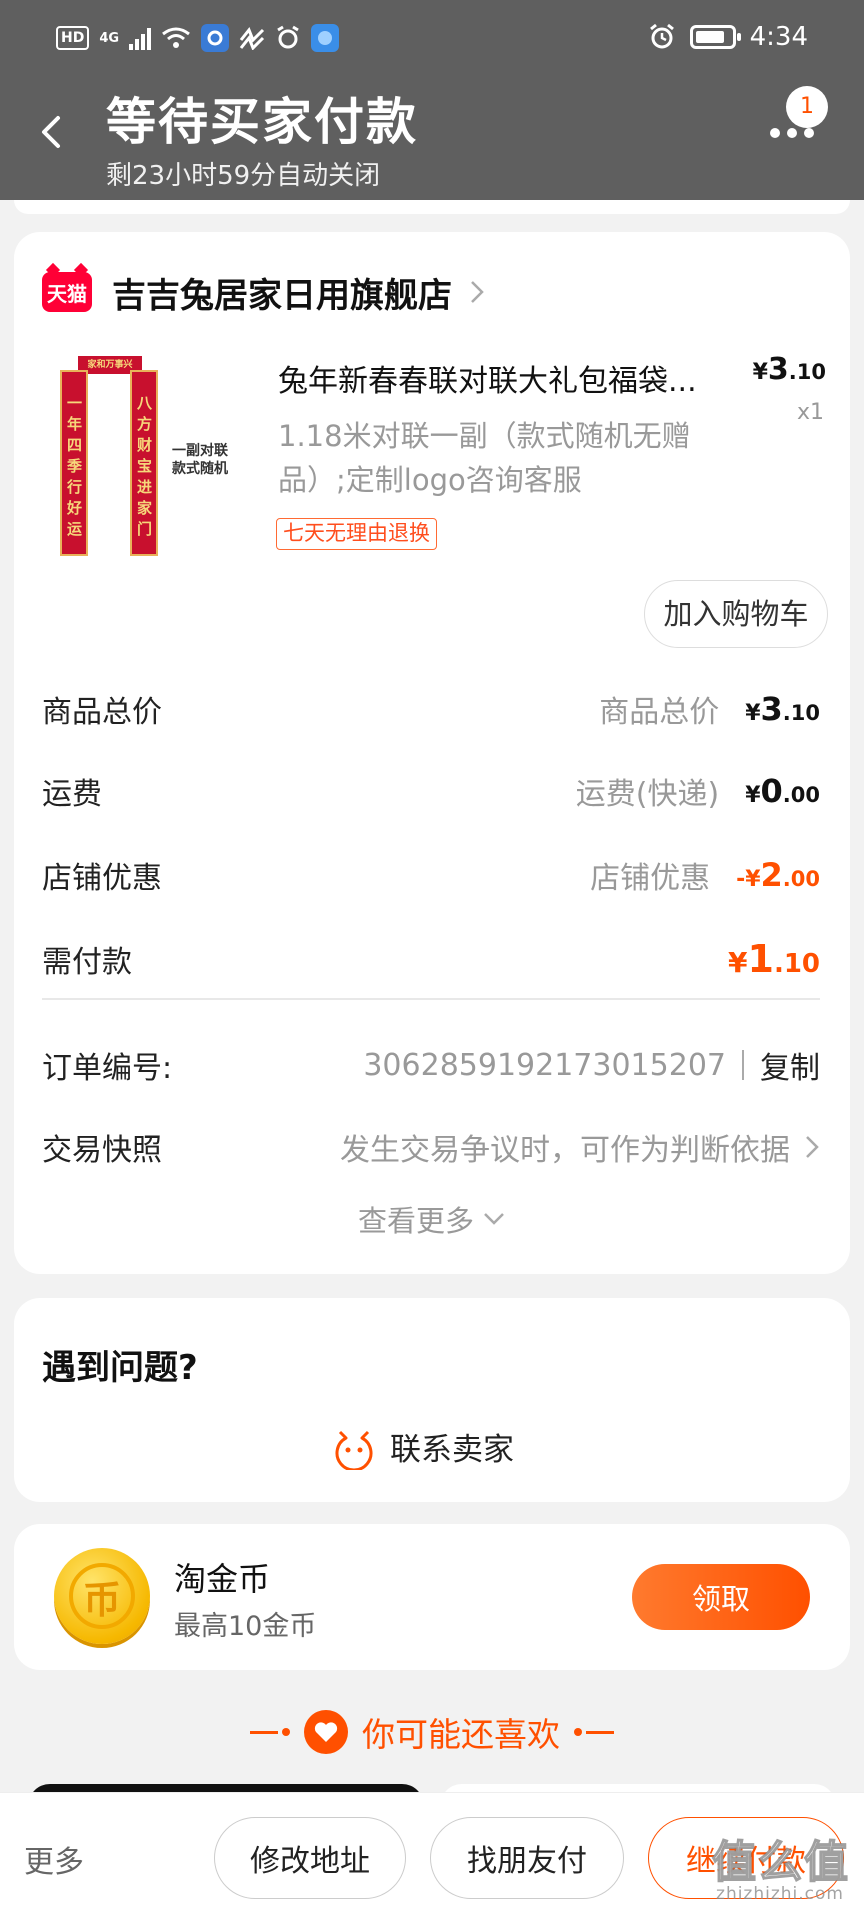 The height and width of the screenshot is (1920, 864). What do you see at coordinates (72, 794) in the screenshot?
I see `shipping-label: 运费` at bounding box center [72, 794].